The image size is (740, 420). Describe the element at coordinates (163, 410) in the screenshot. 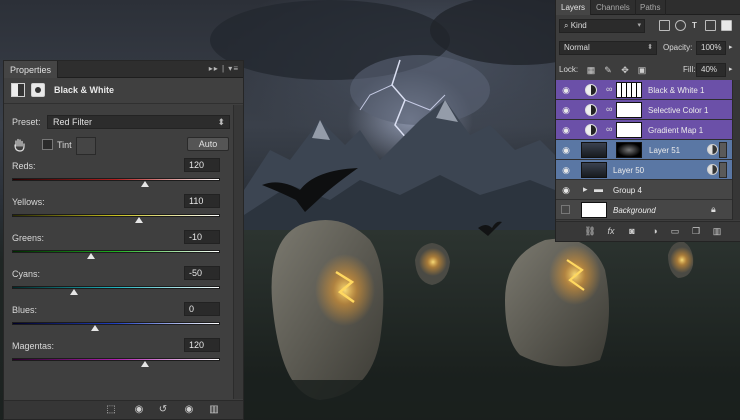

I see `reset-icon: ↺` at that location.